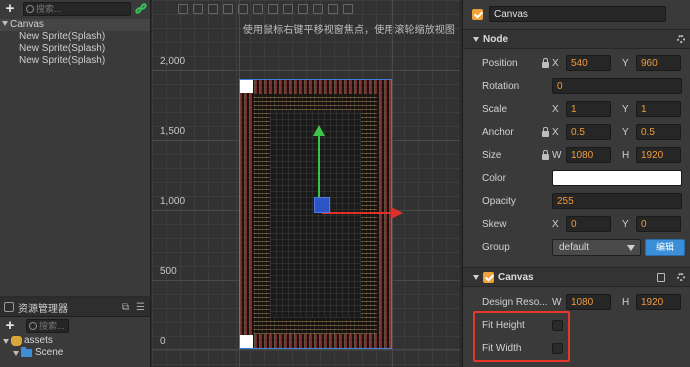 This screenshot has width=690, height=367. What do you see at coordinates (140, 307) in the screenshot?
I see `menu-icon: ☰` at bounding box center [140, 307].